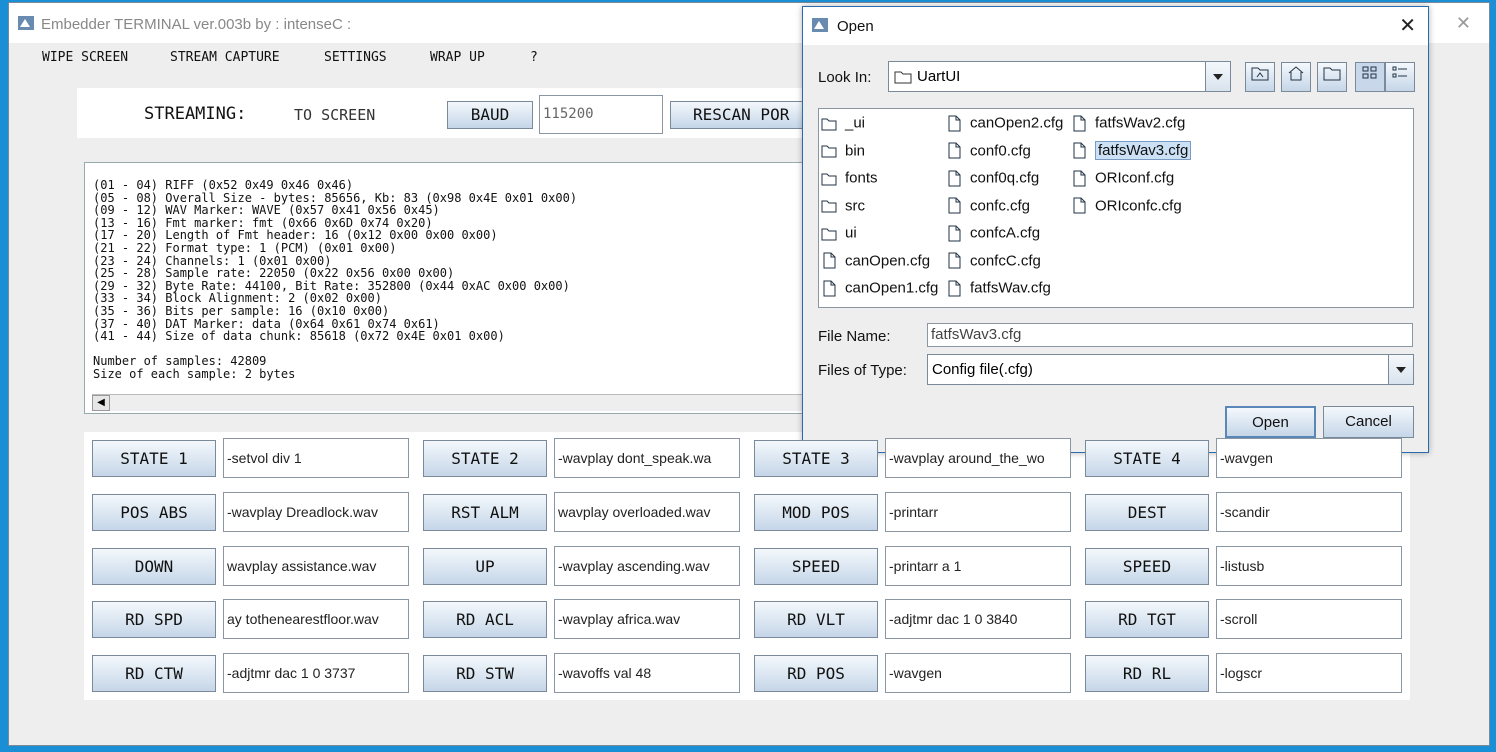 The height and width of the screenshot is (752, 1496). I want to click on state-button: RD CTW, so click(154, 673).